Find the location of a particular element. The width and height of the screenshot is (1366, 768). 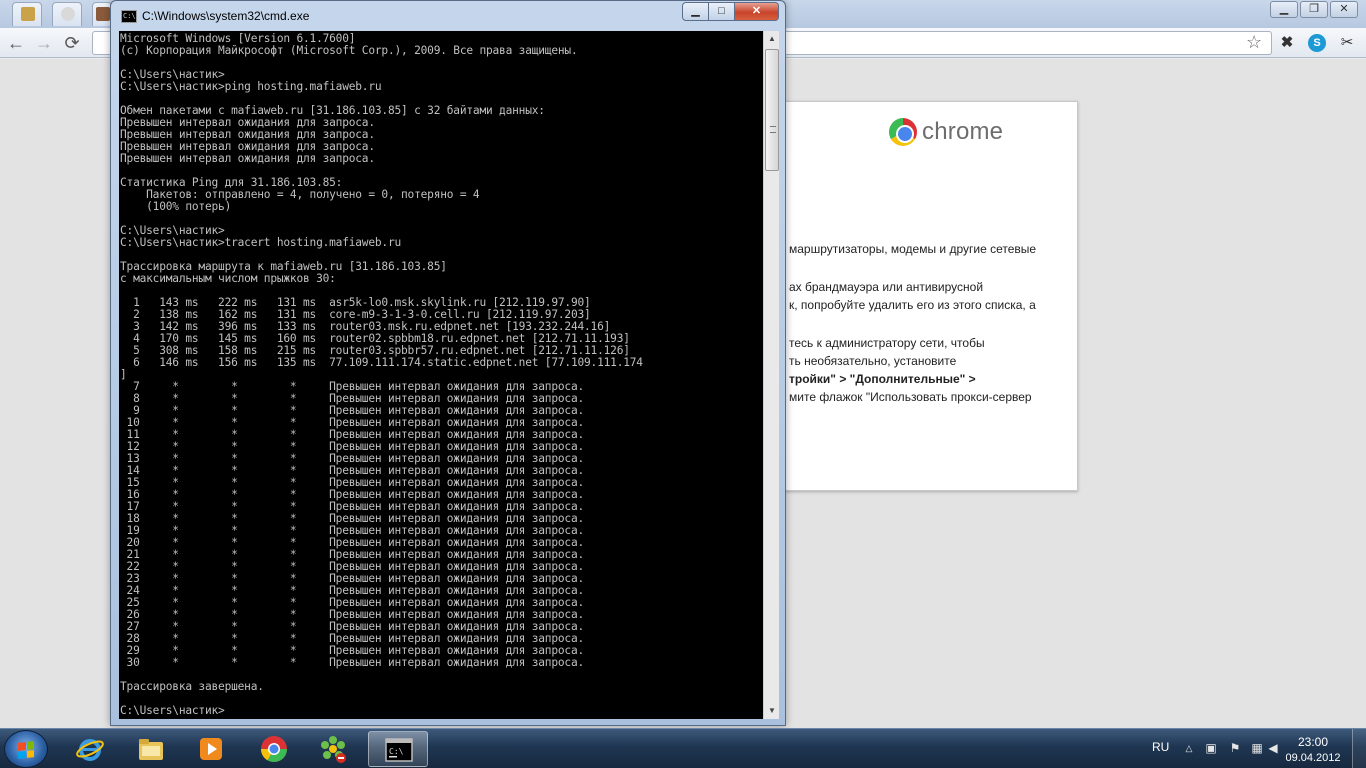

chrome-icon is located at coordinates (274, 749).